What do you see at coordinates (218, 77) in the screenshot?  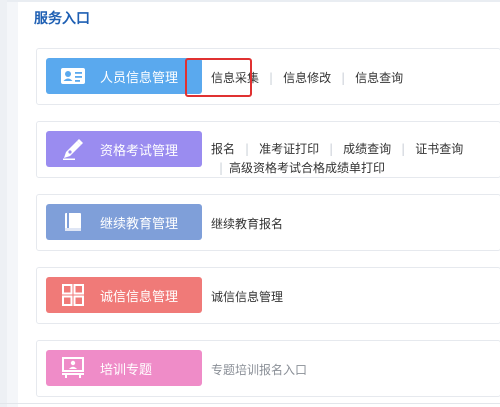 I see `highlight-box` at bounding box center [218, 77].